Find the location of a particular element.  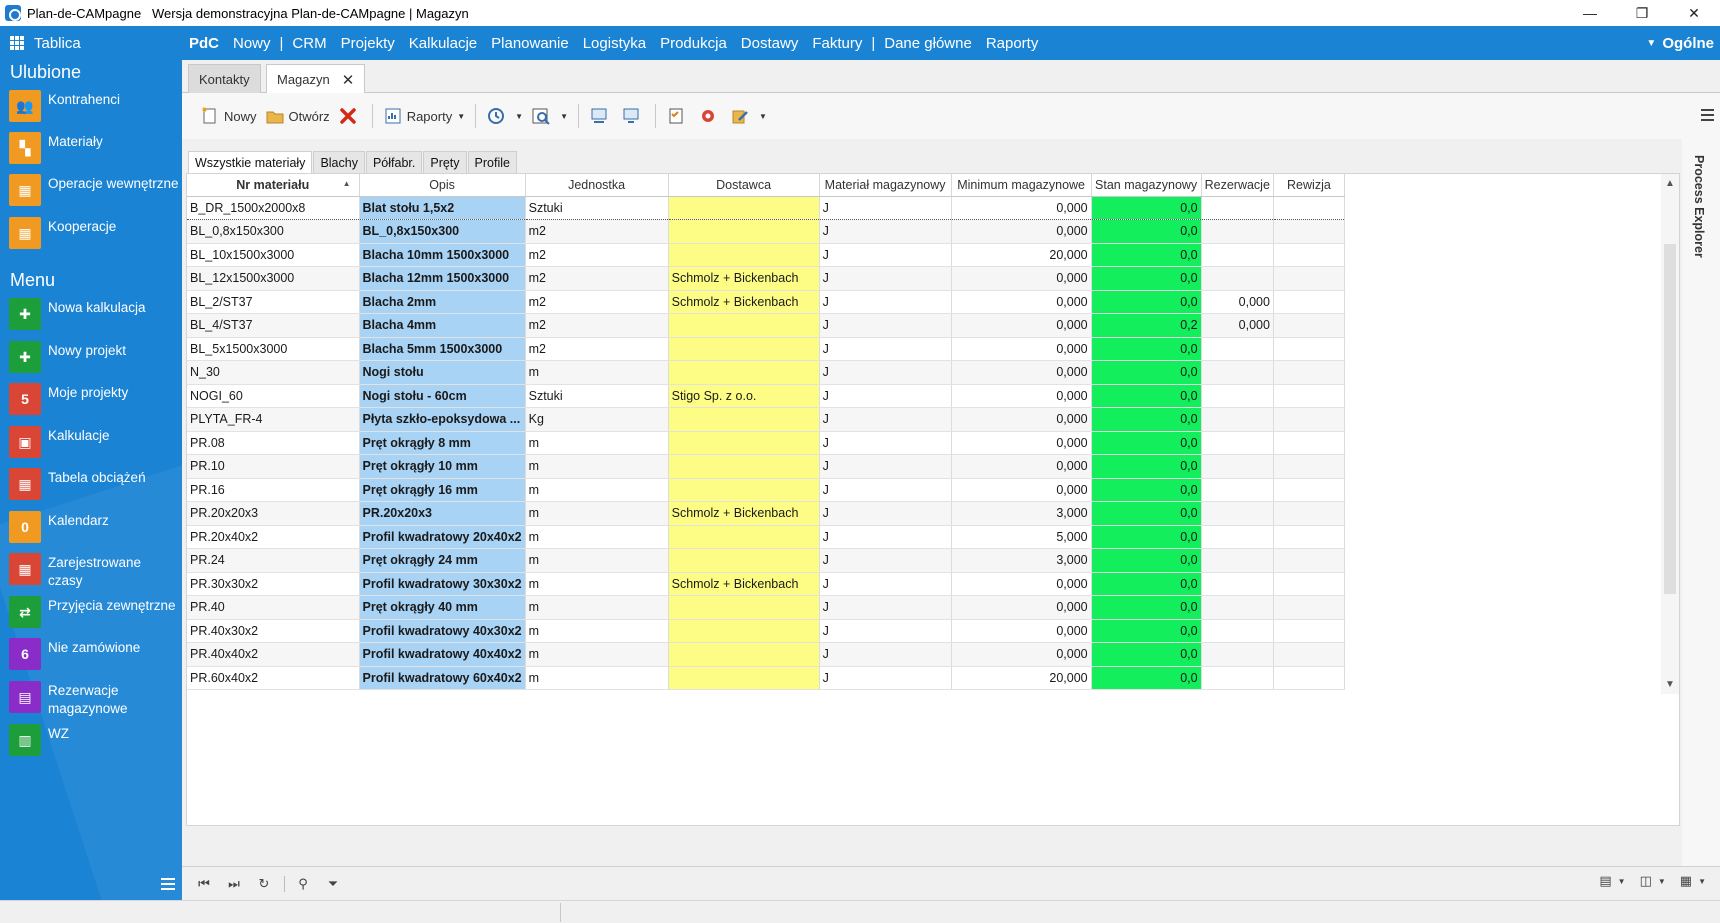

cell-material-no: BL_5x1500x3000 is located at coordinates (273, 349).